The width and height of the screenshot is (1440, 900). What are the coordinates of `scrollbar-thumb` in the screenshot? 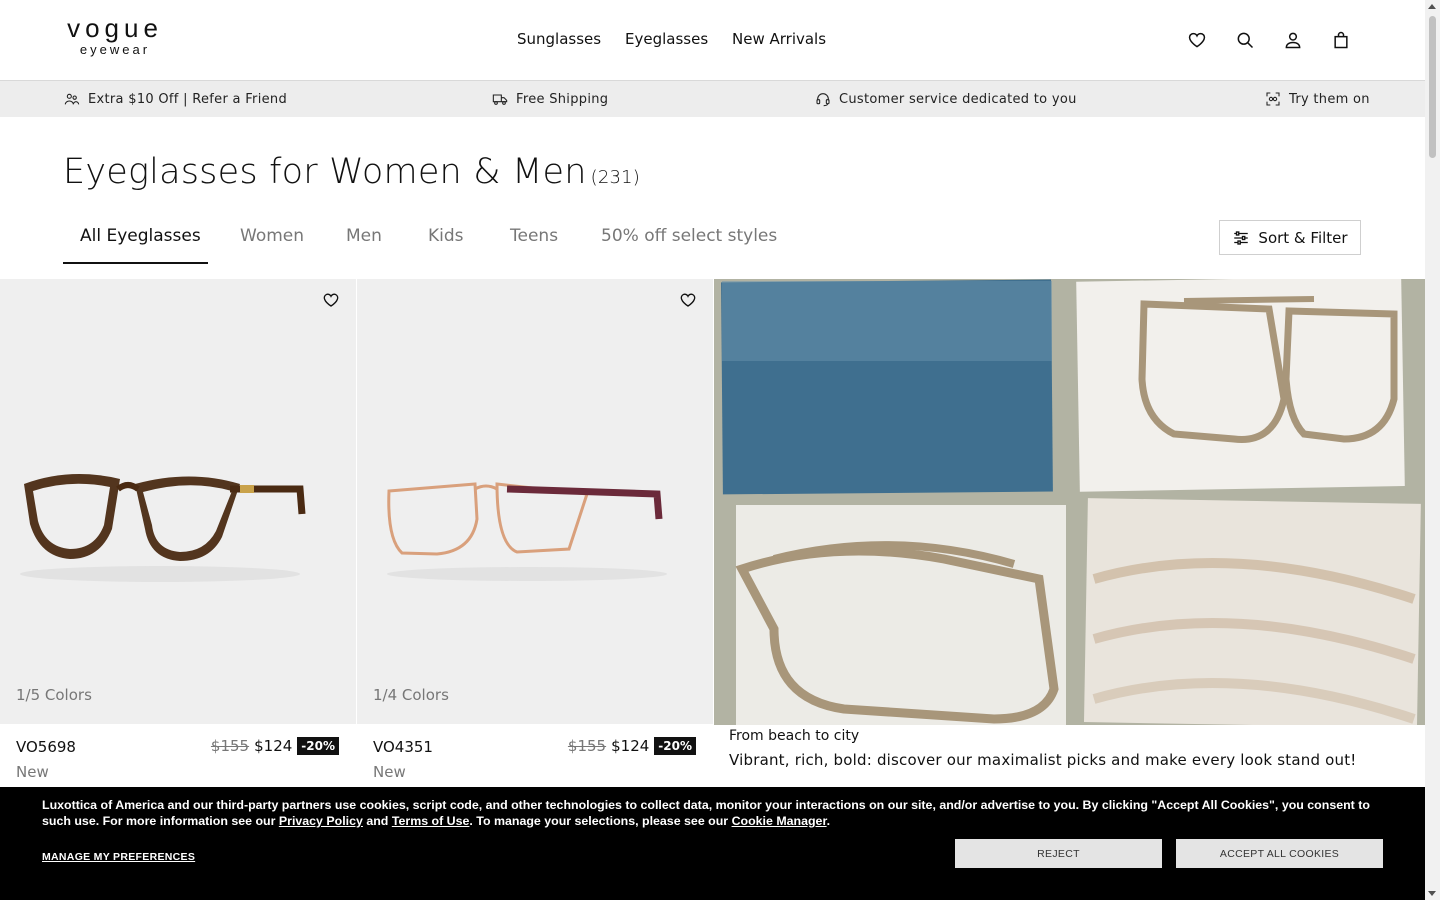 It's located at (1432, 87).